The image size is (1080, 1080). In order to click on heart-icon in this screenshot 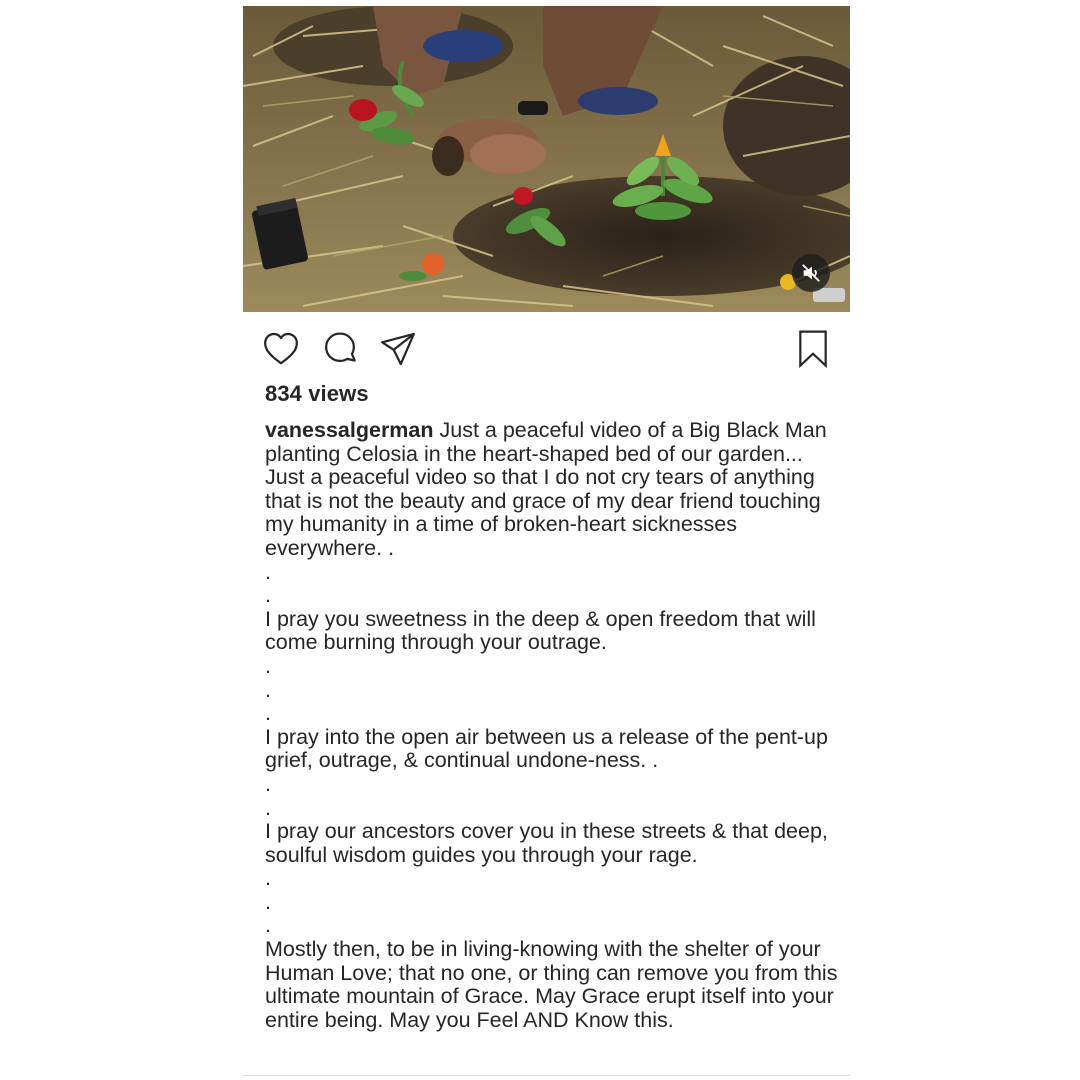, I will do `click(281, 348)`.